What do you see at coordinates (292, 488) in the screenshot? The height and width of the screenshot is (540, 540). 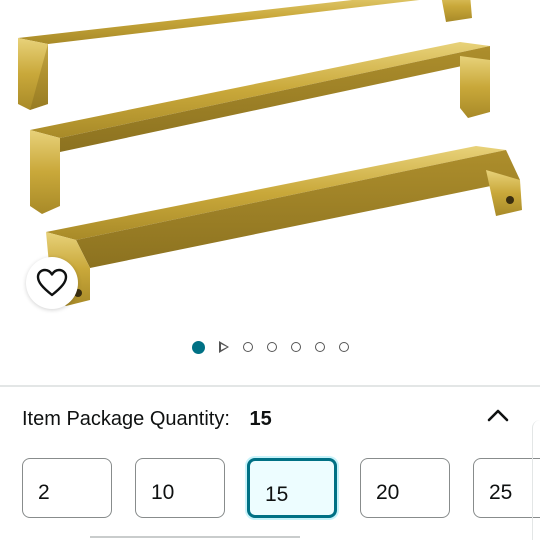 I see `quantity-option-selected: 15` at bounding box center [292, 488].